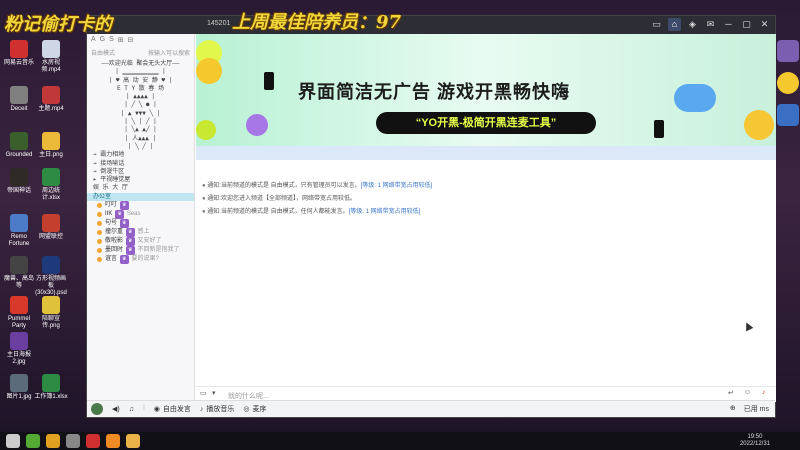 This screenshot has width=800, height=450. Describe the element at coordinates (93, 40) in the screenshot. I see `tool-a: A` at that location.